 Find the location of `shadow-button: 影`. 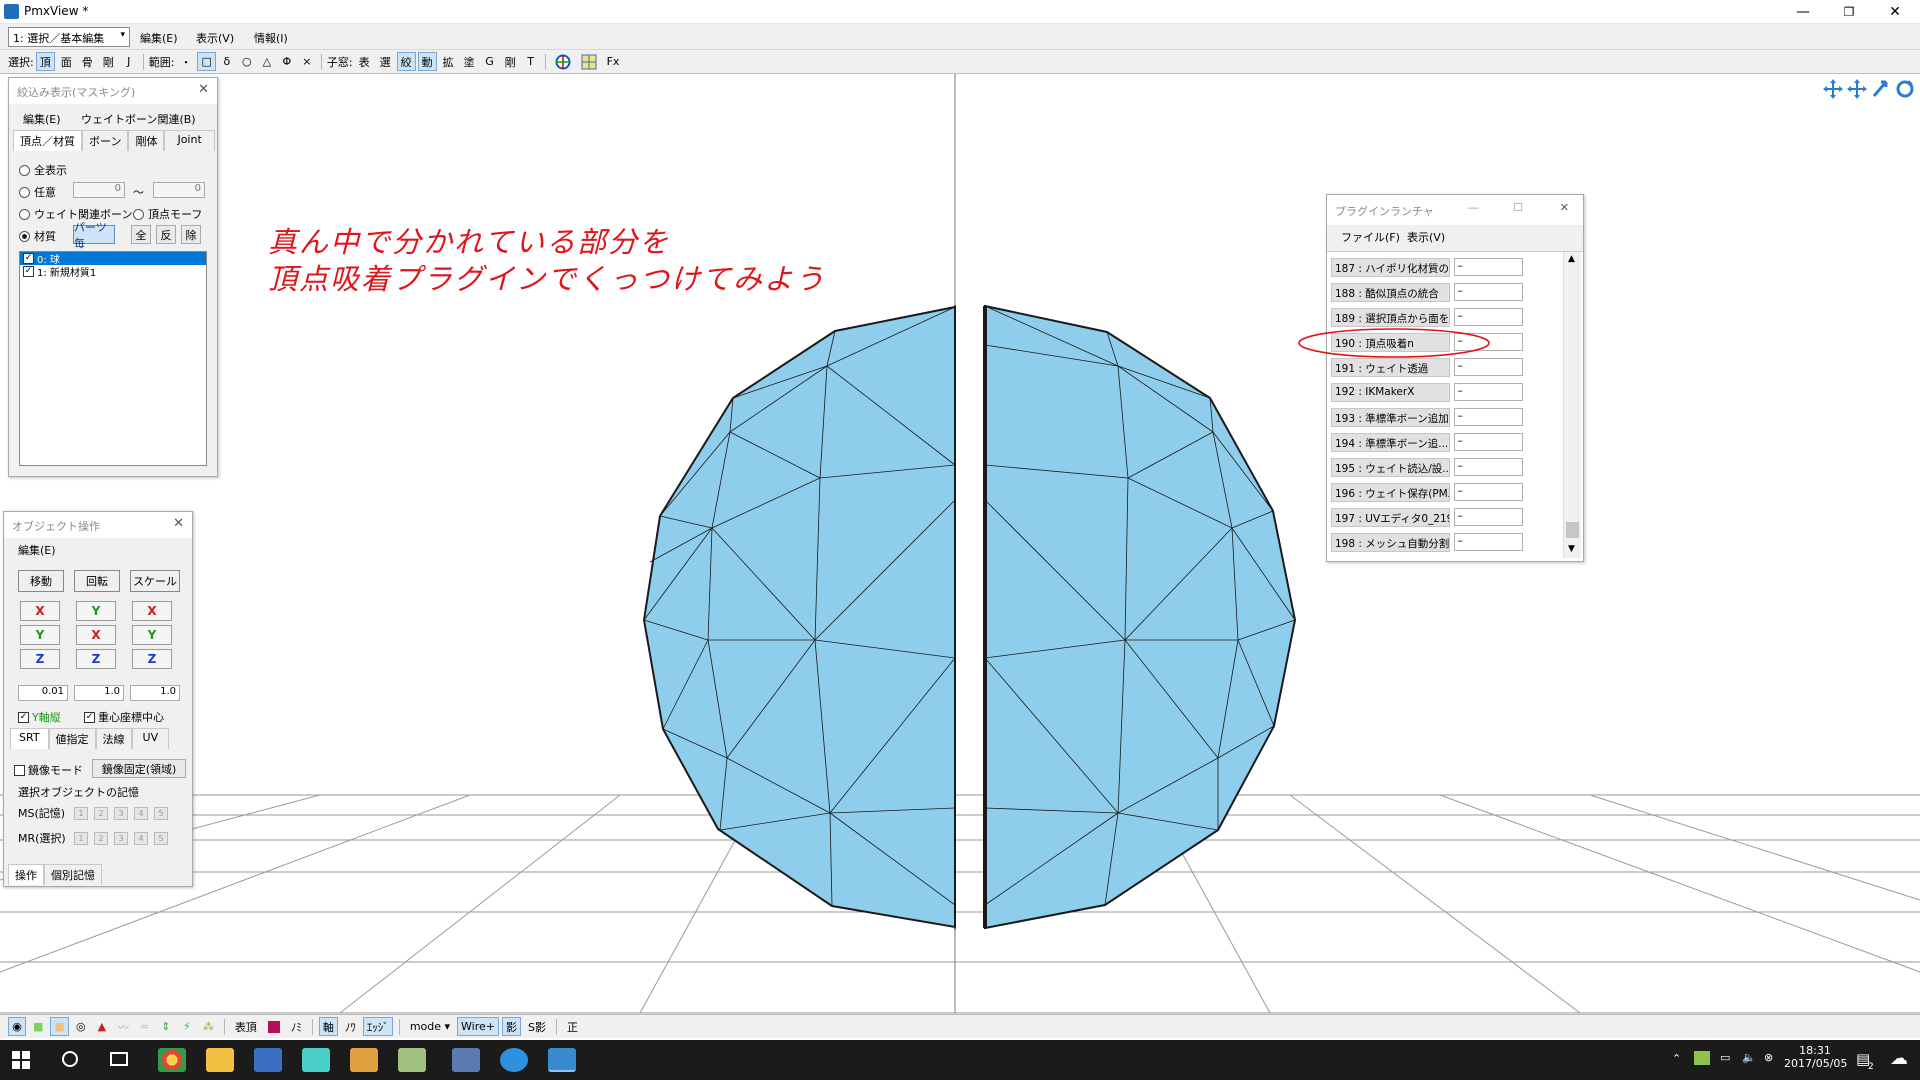

shadow-button: 影 is located at coordinates (511, 1026).